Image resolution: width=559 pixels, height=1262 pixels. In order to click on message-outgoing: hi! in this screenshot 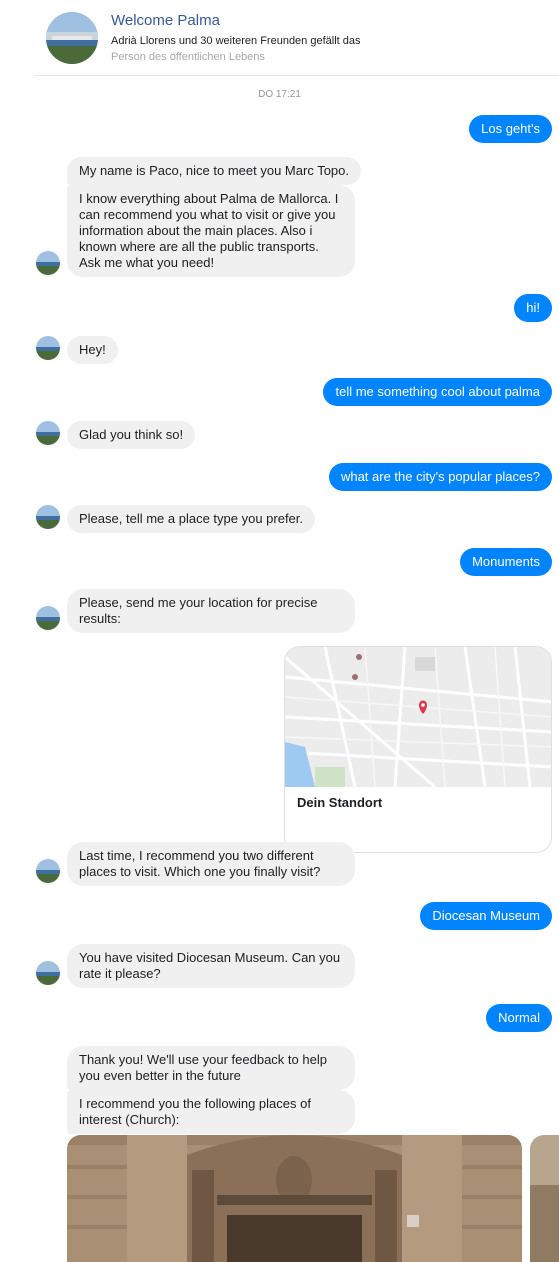, I will do `click(533, 308)`.